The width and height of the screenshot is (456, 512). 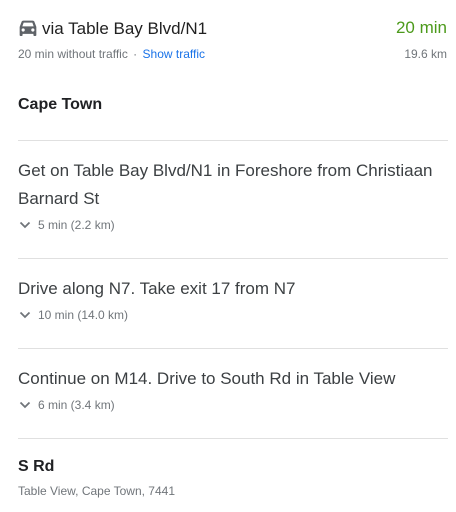 What do you see at coordinates (233, 315) in the screenshot?
I see `step-expand-toggle: 10 min (14.0 km)` at bounding box center [233, 315].